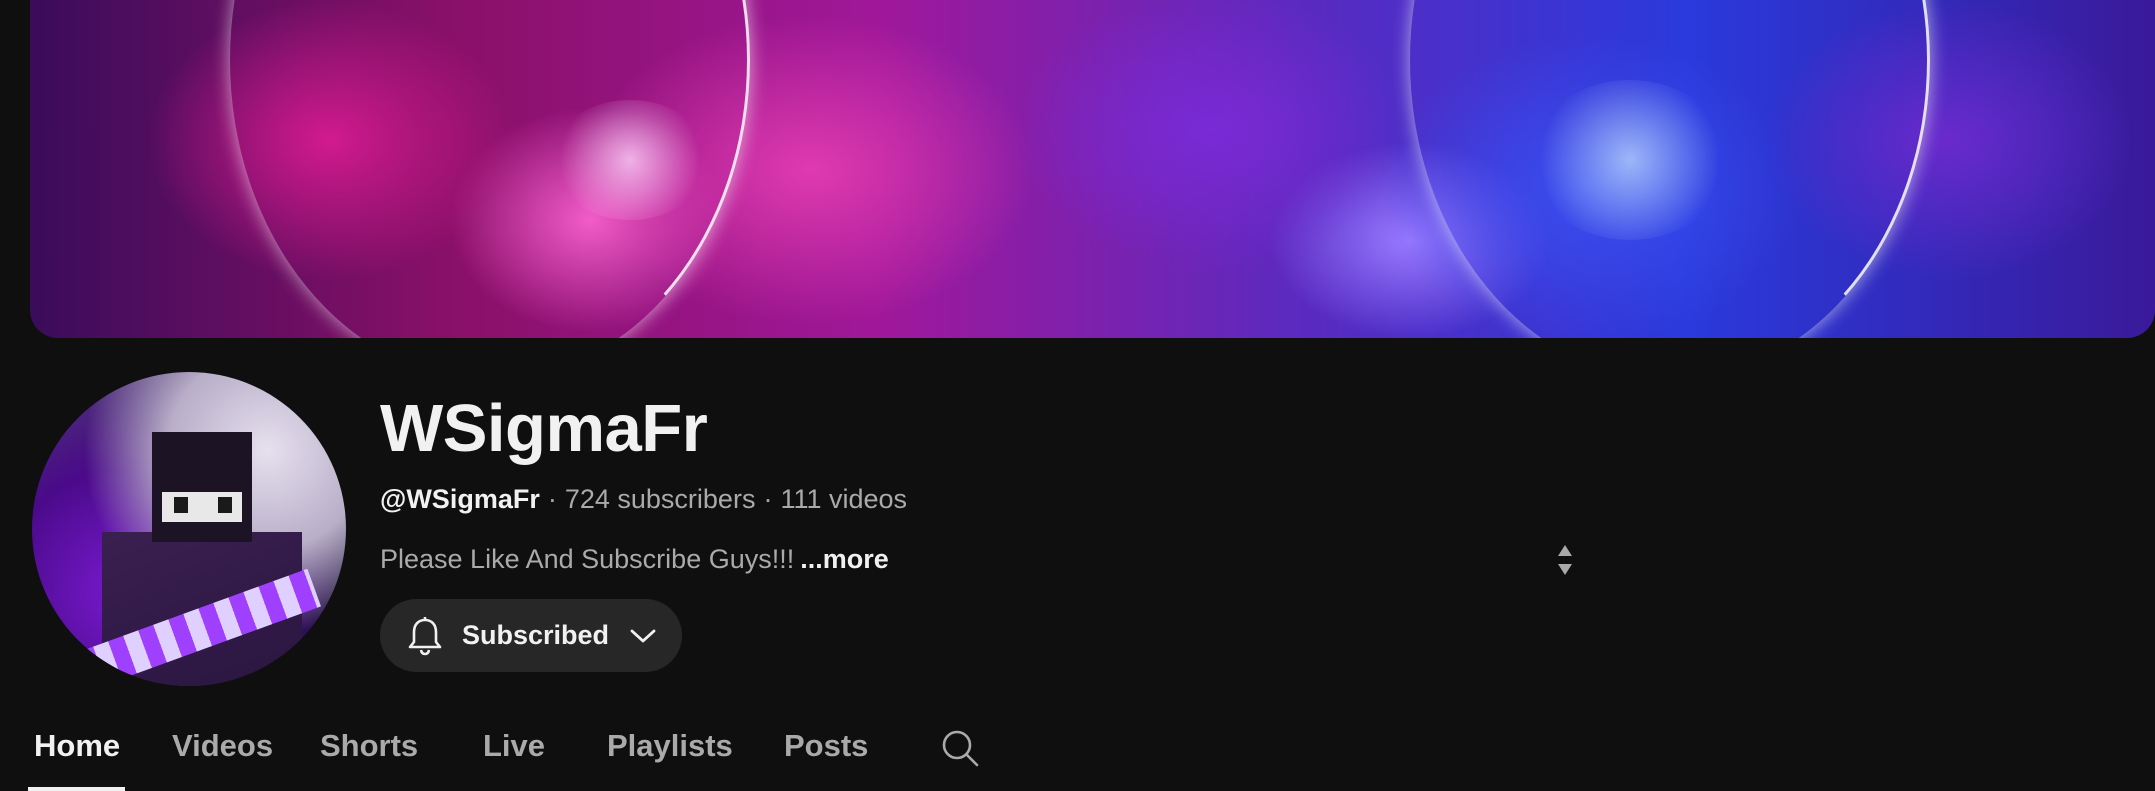 This screenshot has height=791, width=2155. Describe the element at coordinates (369, 746) in the screenshot. I see `tab-shorts: Shorts` at that location.